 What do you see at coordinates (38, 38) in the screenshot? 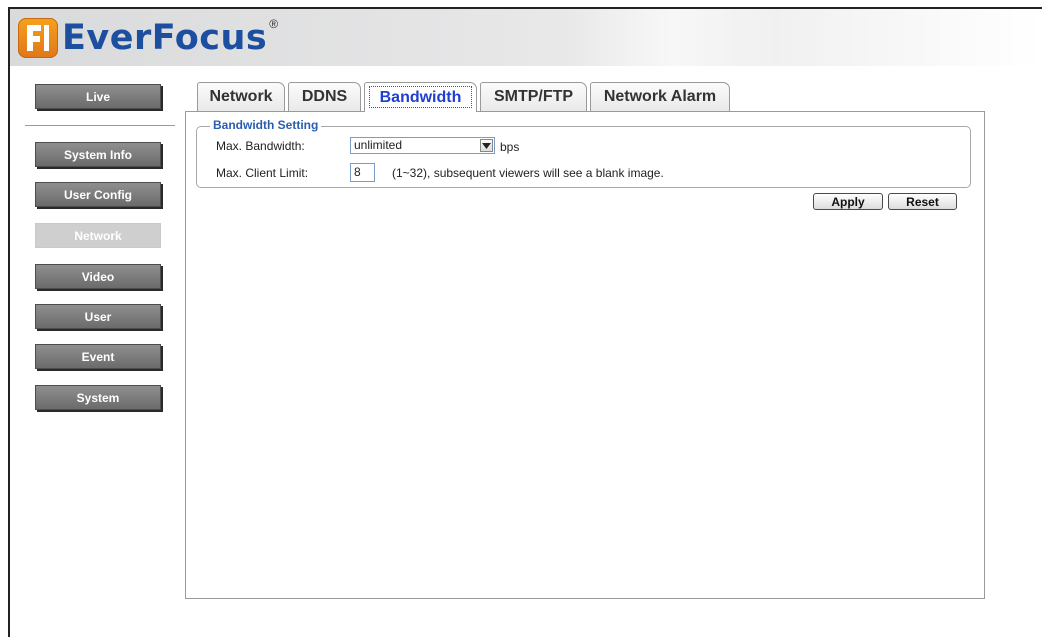
I see `everfocus-logo-icon` at bounding box center [38, 38].